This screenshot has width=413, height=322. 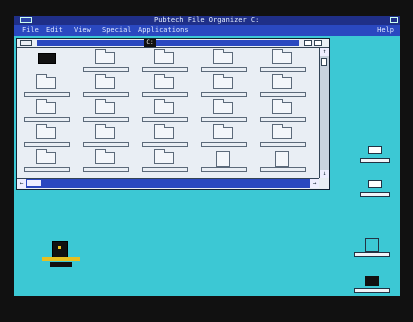 What do you see at coordinates (34, 183) in the screenshot?
I see `horizontal-scroll-thumb` at bounding box center [34, 183].